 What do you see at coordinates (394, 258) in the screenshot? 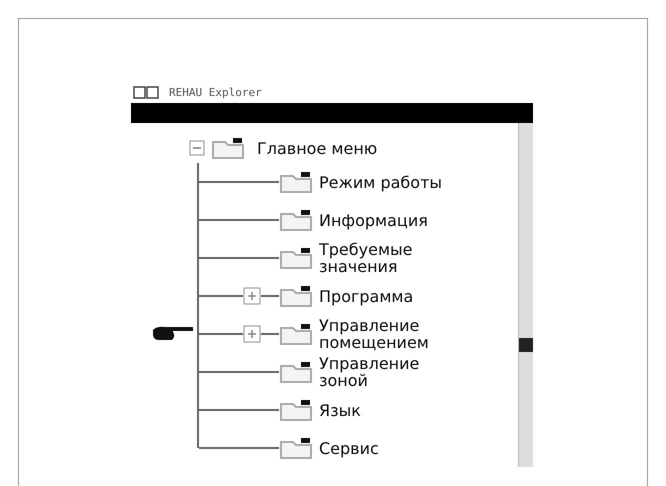
I see `tree-item: Требуемые значения` at bounding box center [394, 258].